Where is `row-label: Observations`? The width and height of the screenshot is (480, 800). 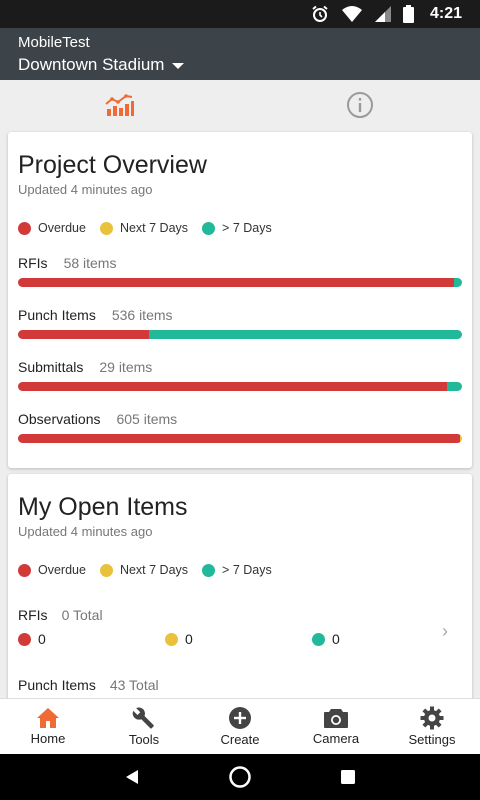 row-label: Observations is located at coordinates (59, 419).